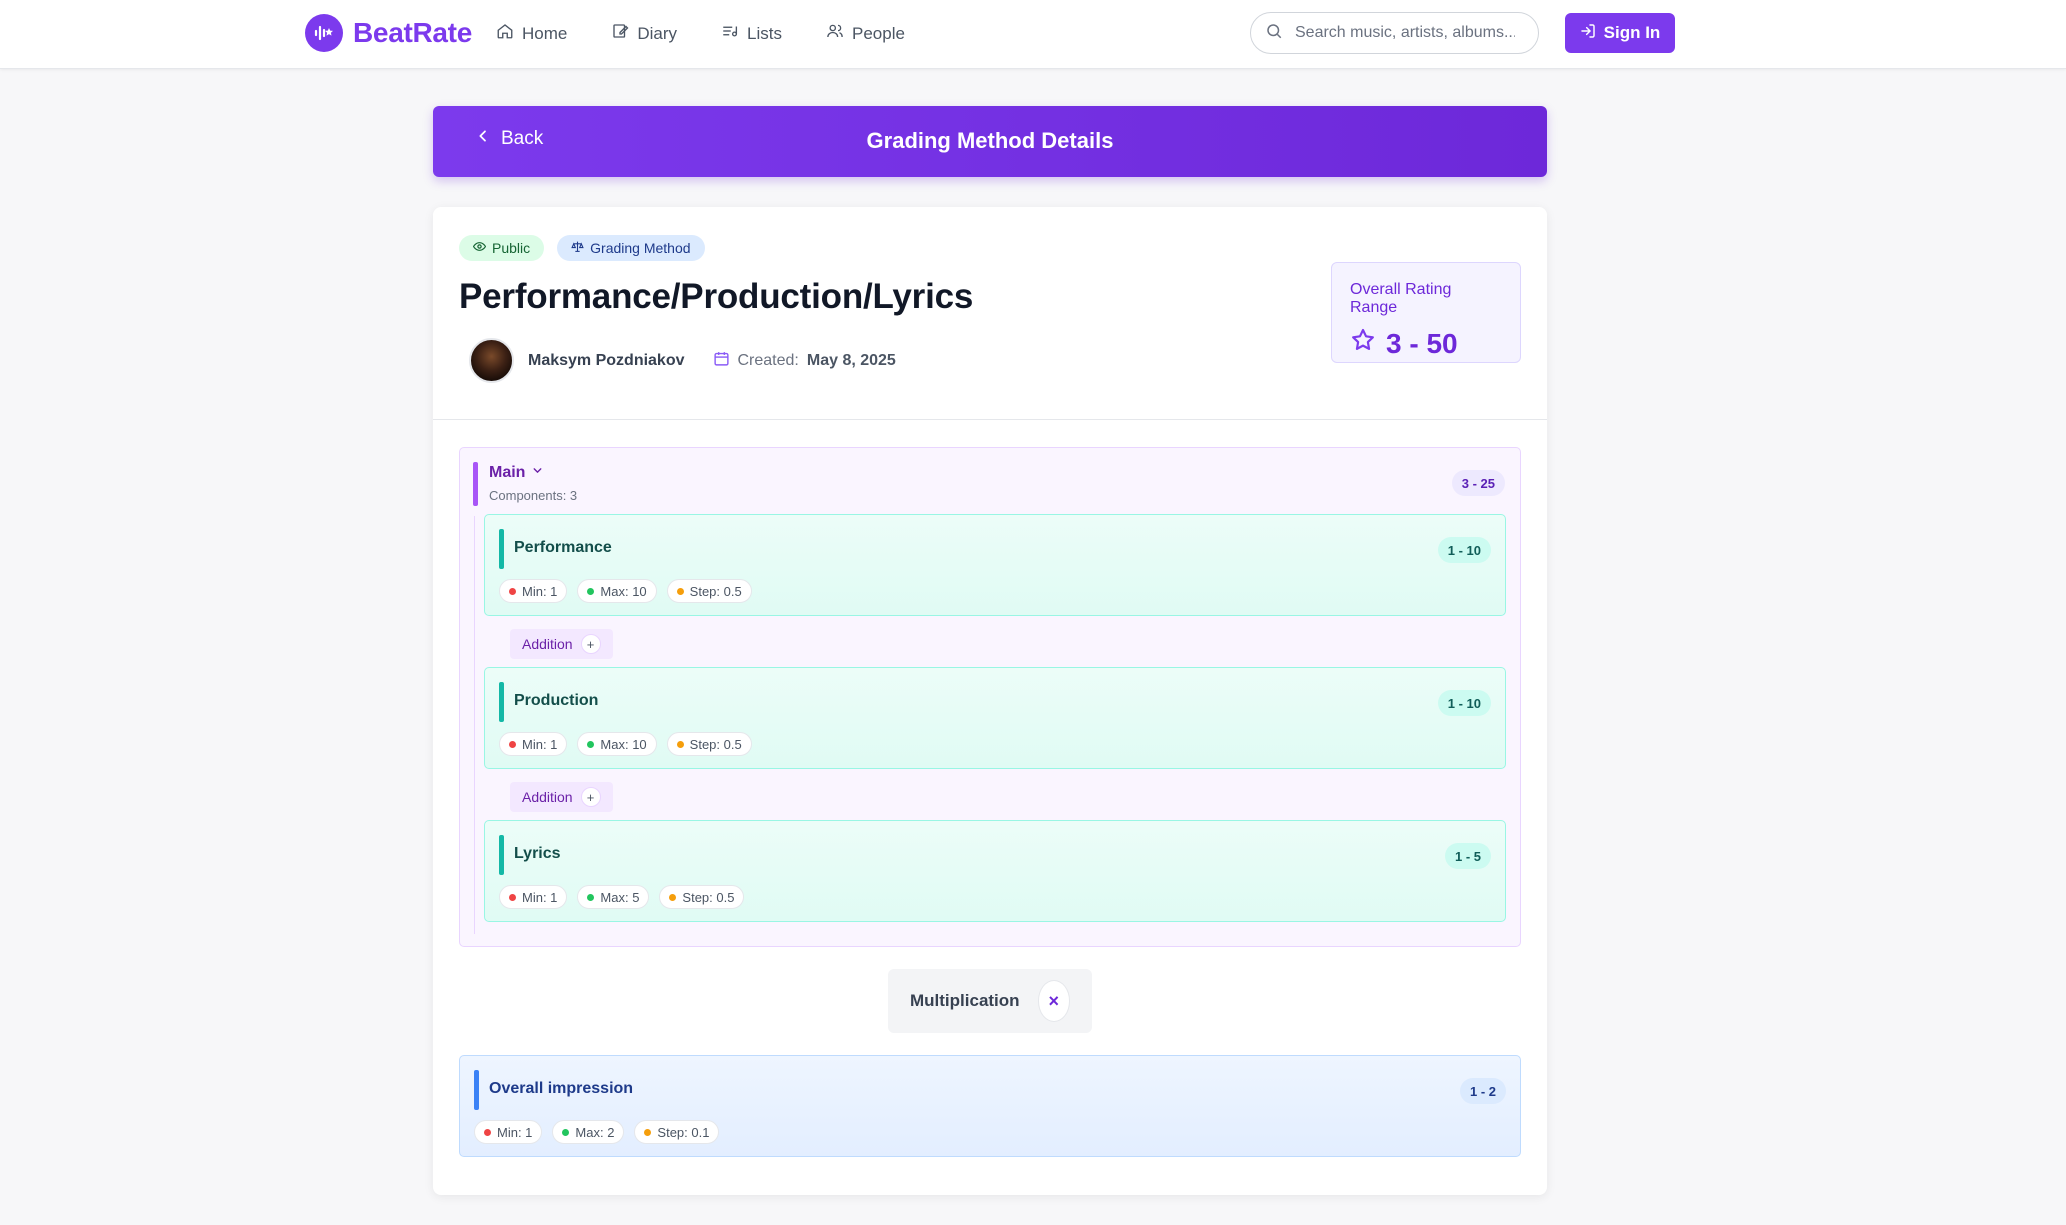 This screenshot has width=2066, height=1225. I want to click on author-name: Maksym Pozdniakov, so click(606, 361).